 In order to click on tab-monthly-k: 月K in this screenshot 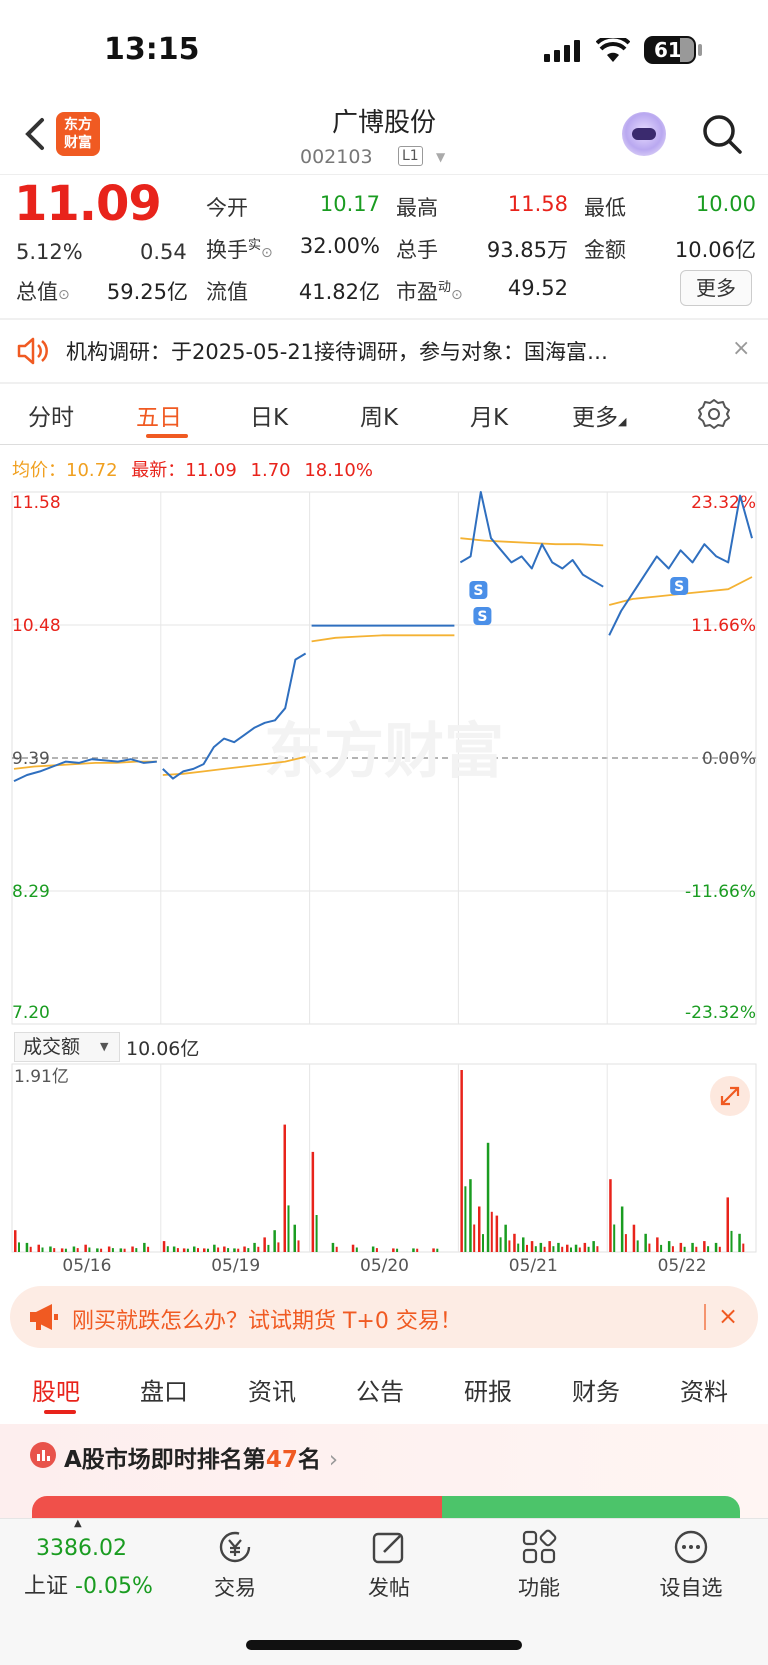, I will do `click(489, 415)`.